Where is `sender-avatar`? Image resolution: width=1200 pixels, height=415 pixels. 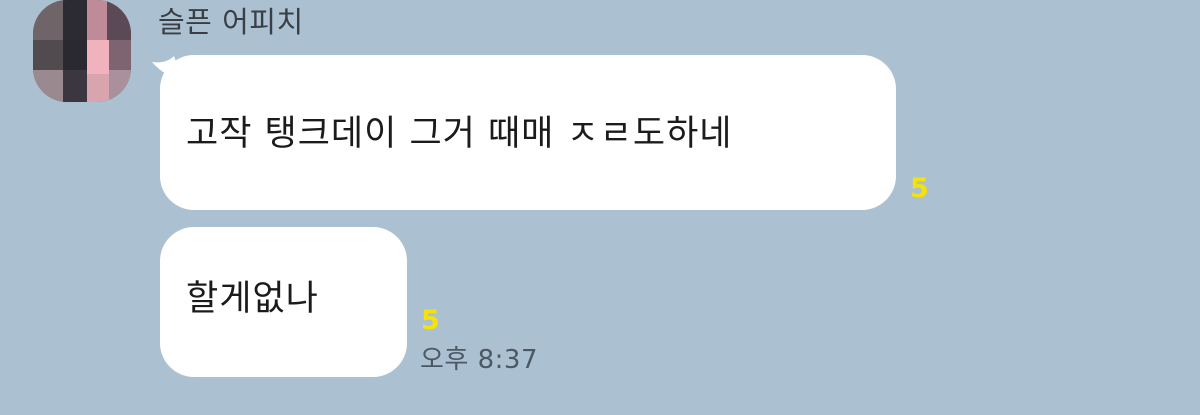
sender-avatar is located at coordinates (82, 51).